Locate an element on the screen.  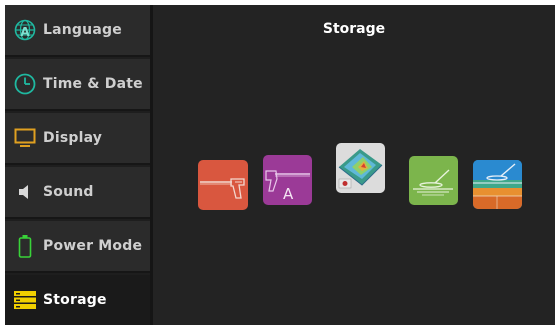
speaker-icon is located at coordinates (25, 192).